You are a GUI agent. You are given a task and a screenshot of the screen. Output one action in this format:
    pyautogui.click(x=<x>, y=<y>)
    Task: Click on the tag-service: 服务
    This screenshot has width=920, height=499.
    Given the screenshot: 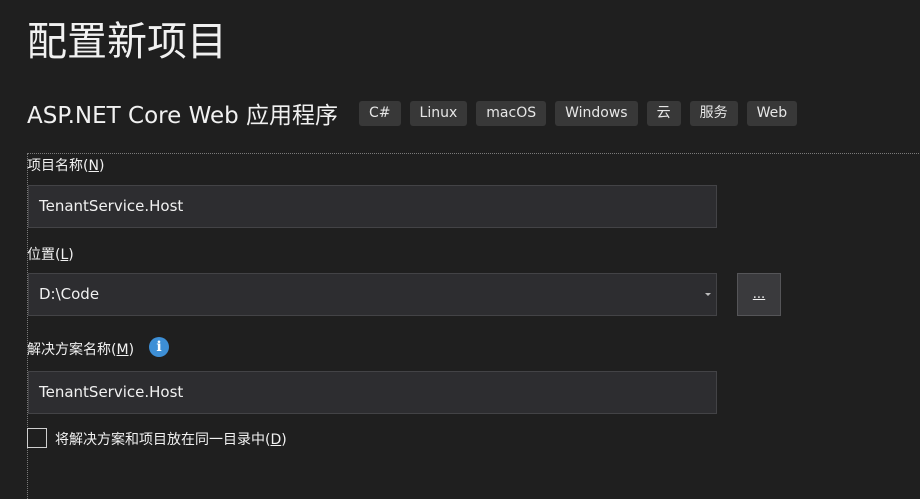 What is the action you would take?
    pyautogui.click(x=713, y=113)
    